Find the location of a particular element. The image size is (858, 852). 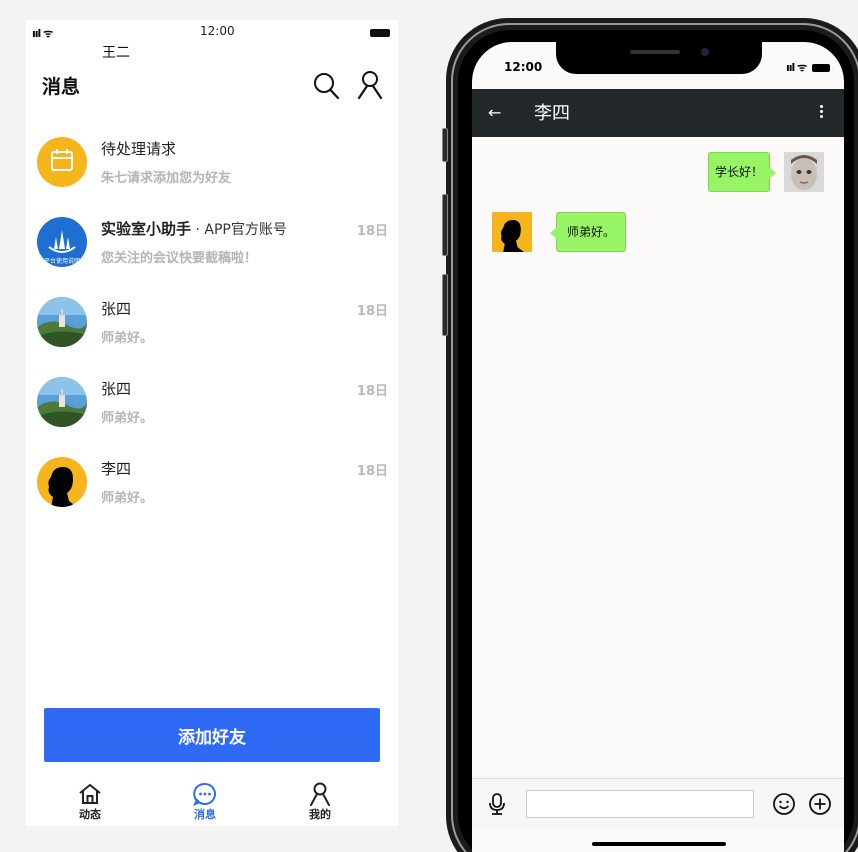

home-indicator is located at coordinates (659, 844).